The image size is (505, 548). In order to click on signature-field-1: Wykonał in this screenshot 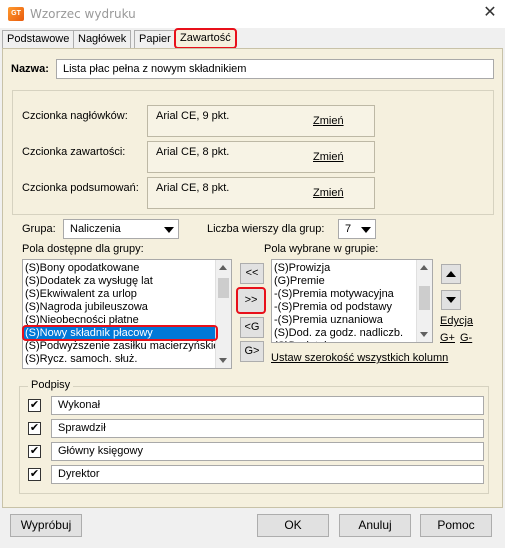, I will do `click(267, 405)`.